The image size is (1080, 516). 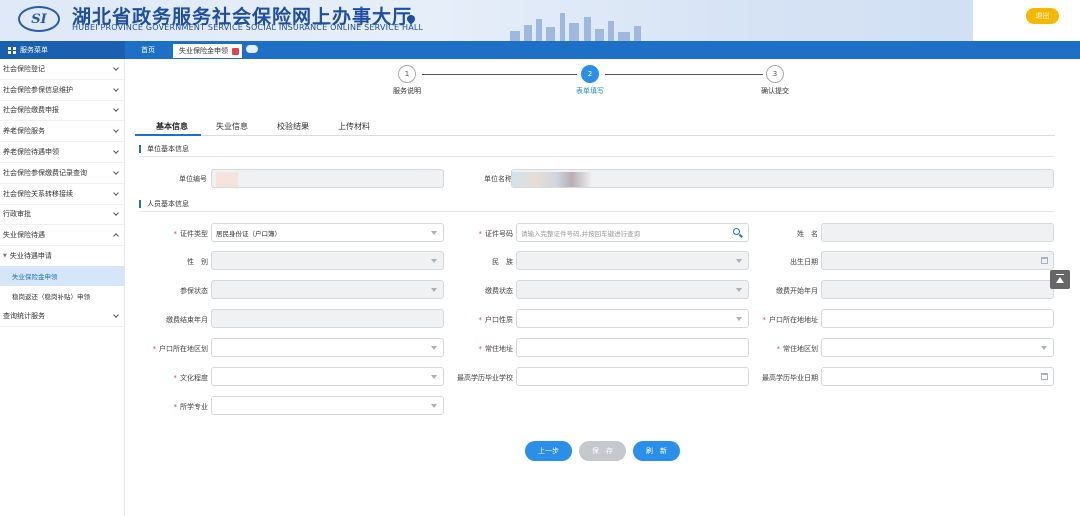 What do you see at coordinates (782, 178) in the screenshot?
I see `unit-name-field` at bounding box center [782, 178].